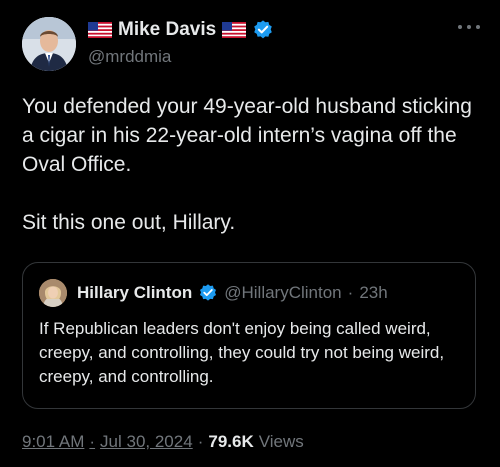  I want to click on views-label: Views, so click(281, 441).